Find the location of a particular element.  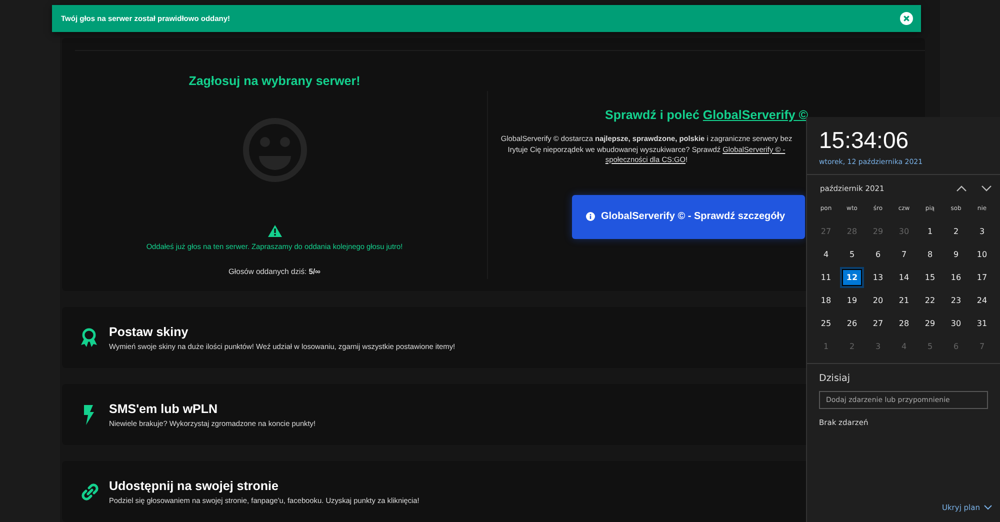

calendar-day: 6 is located at coordinates (878, 254).